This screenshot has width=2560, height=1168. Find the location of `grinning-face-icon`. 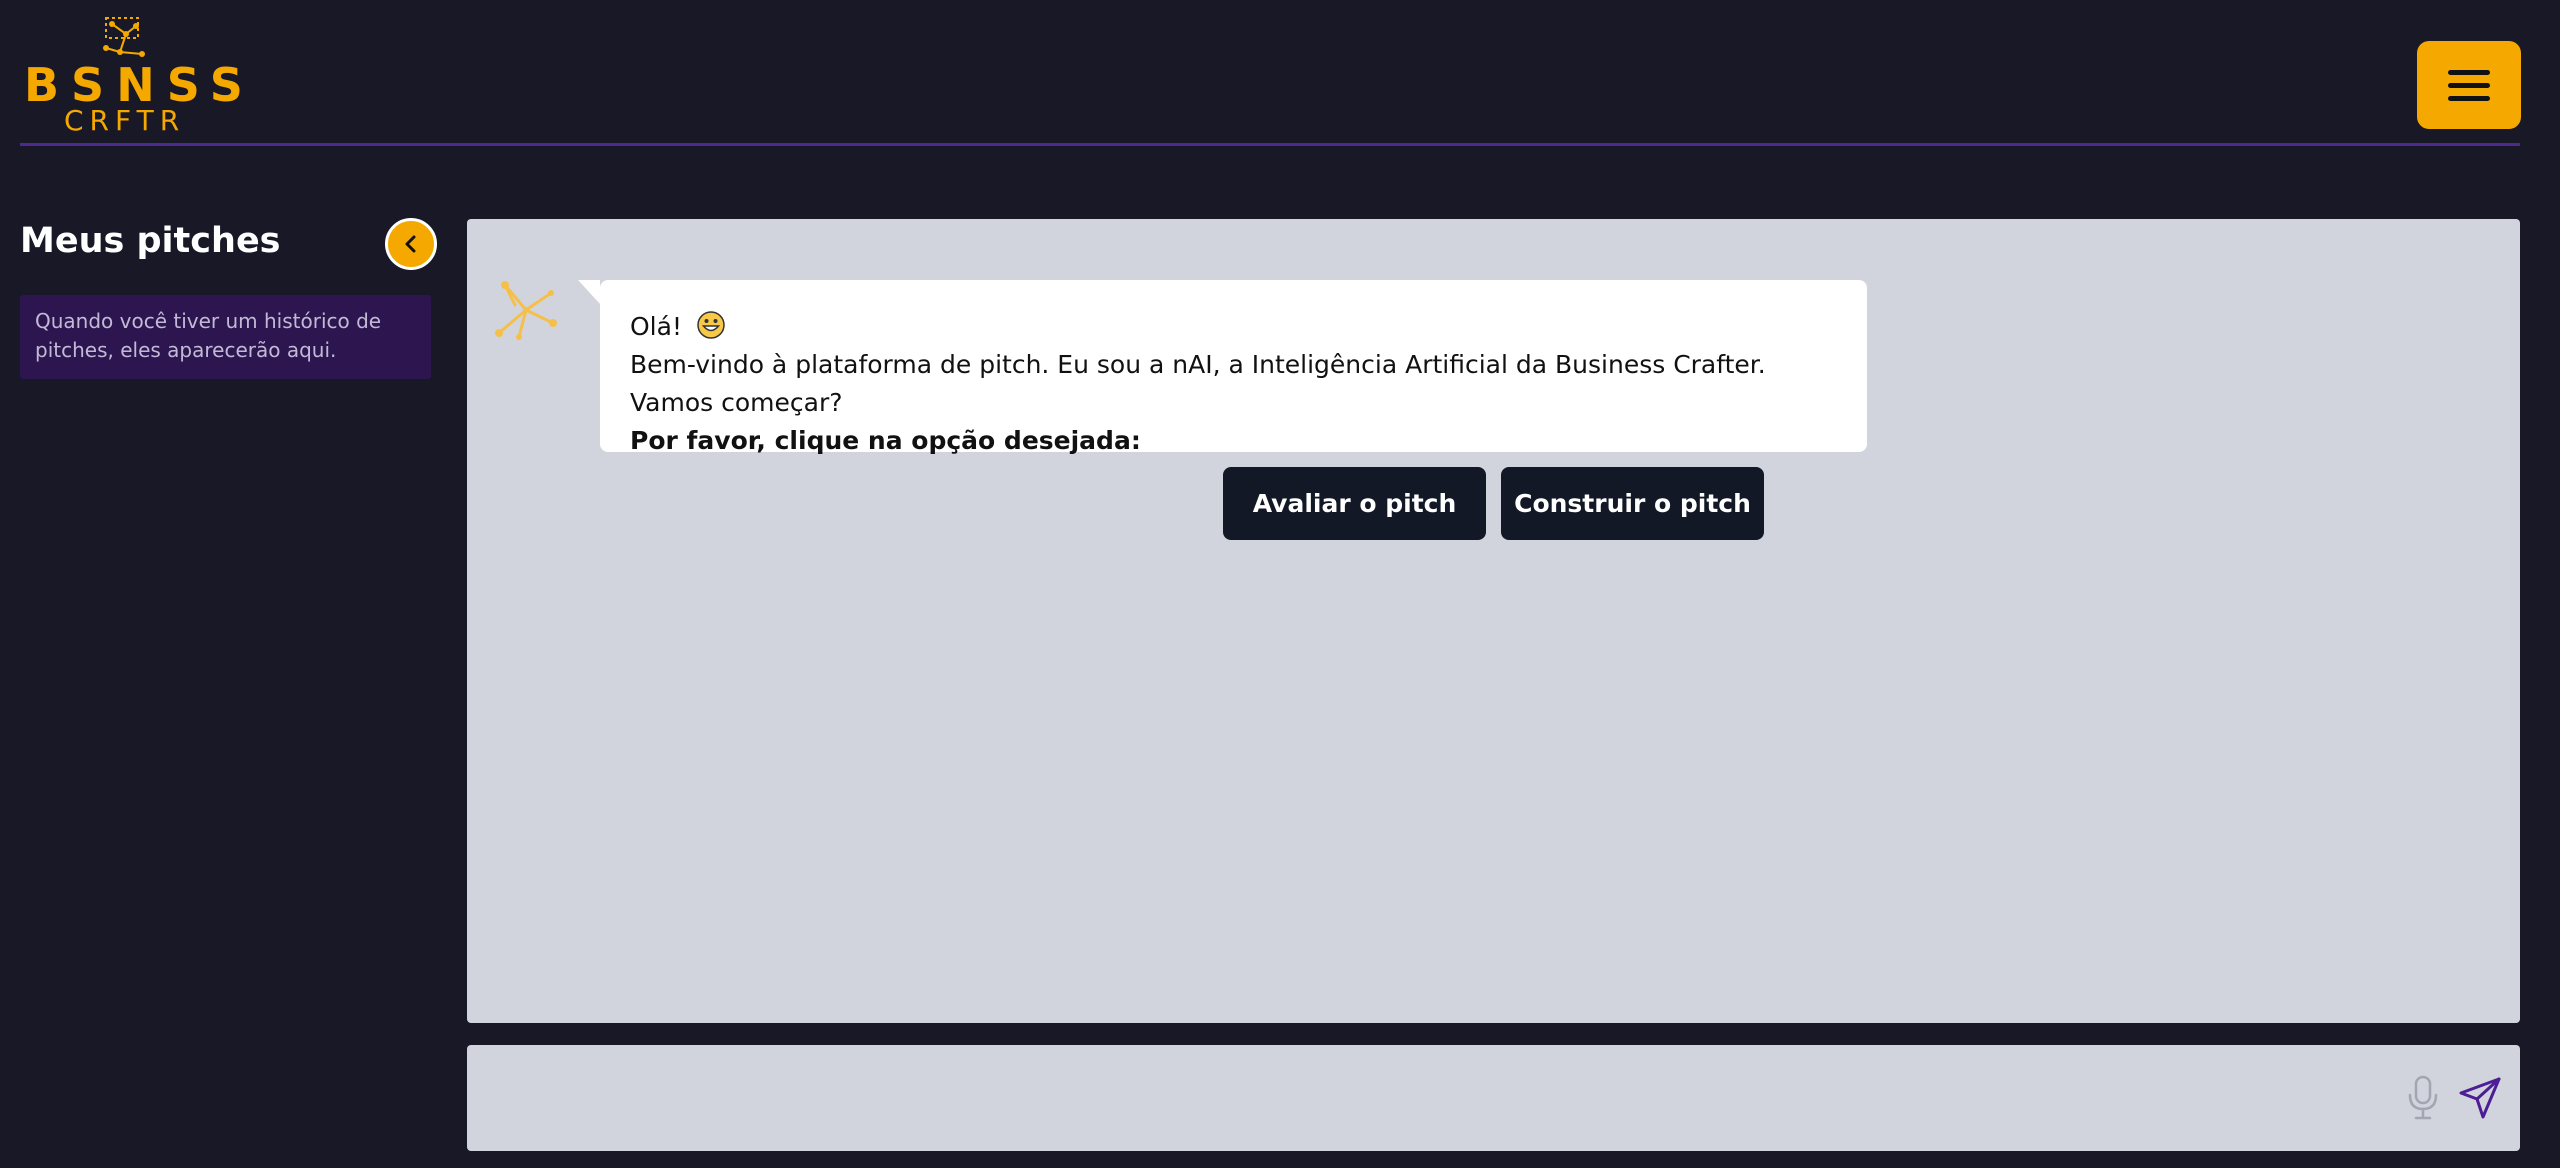

grinning-face-icon is located at coordinates (711, 325).